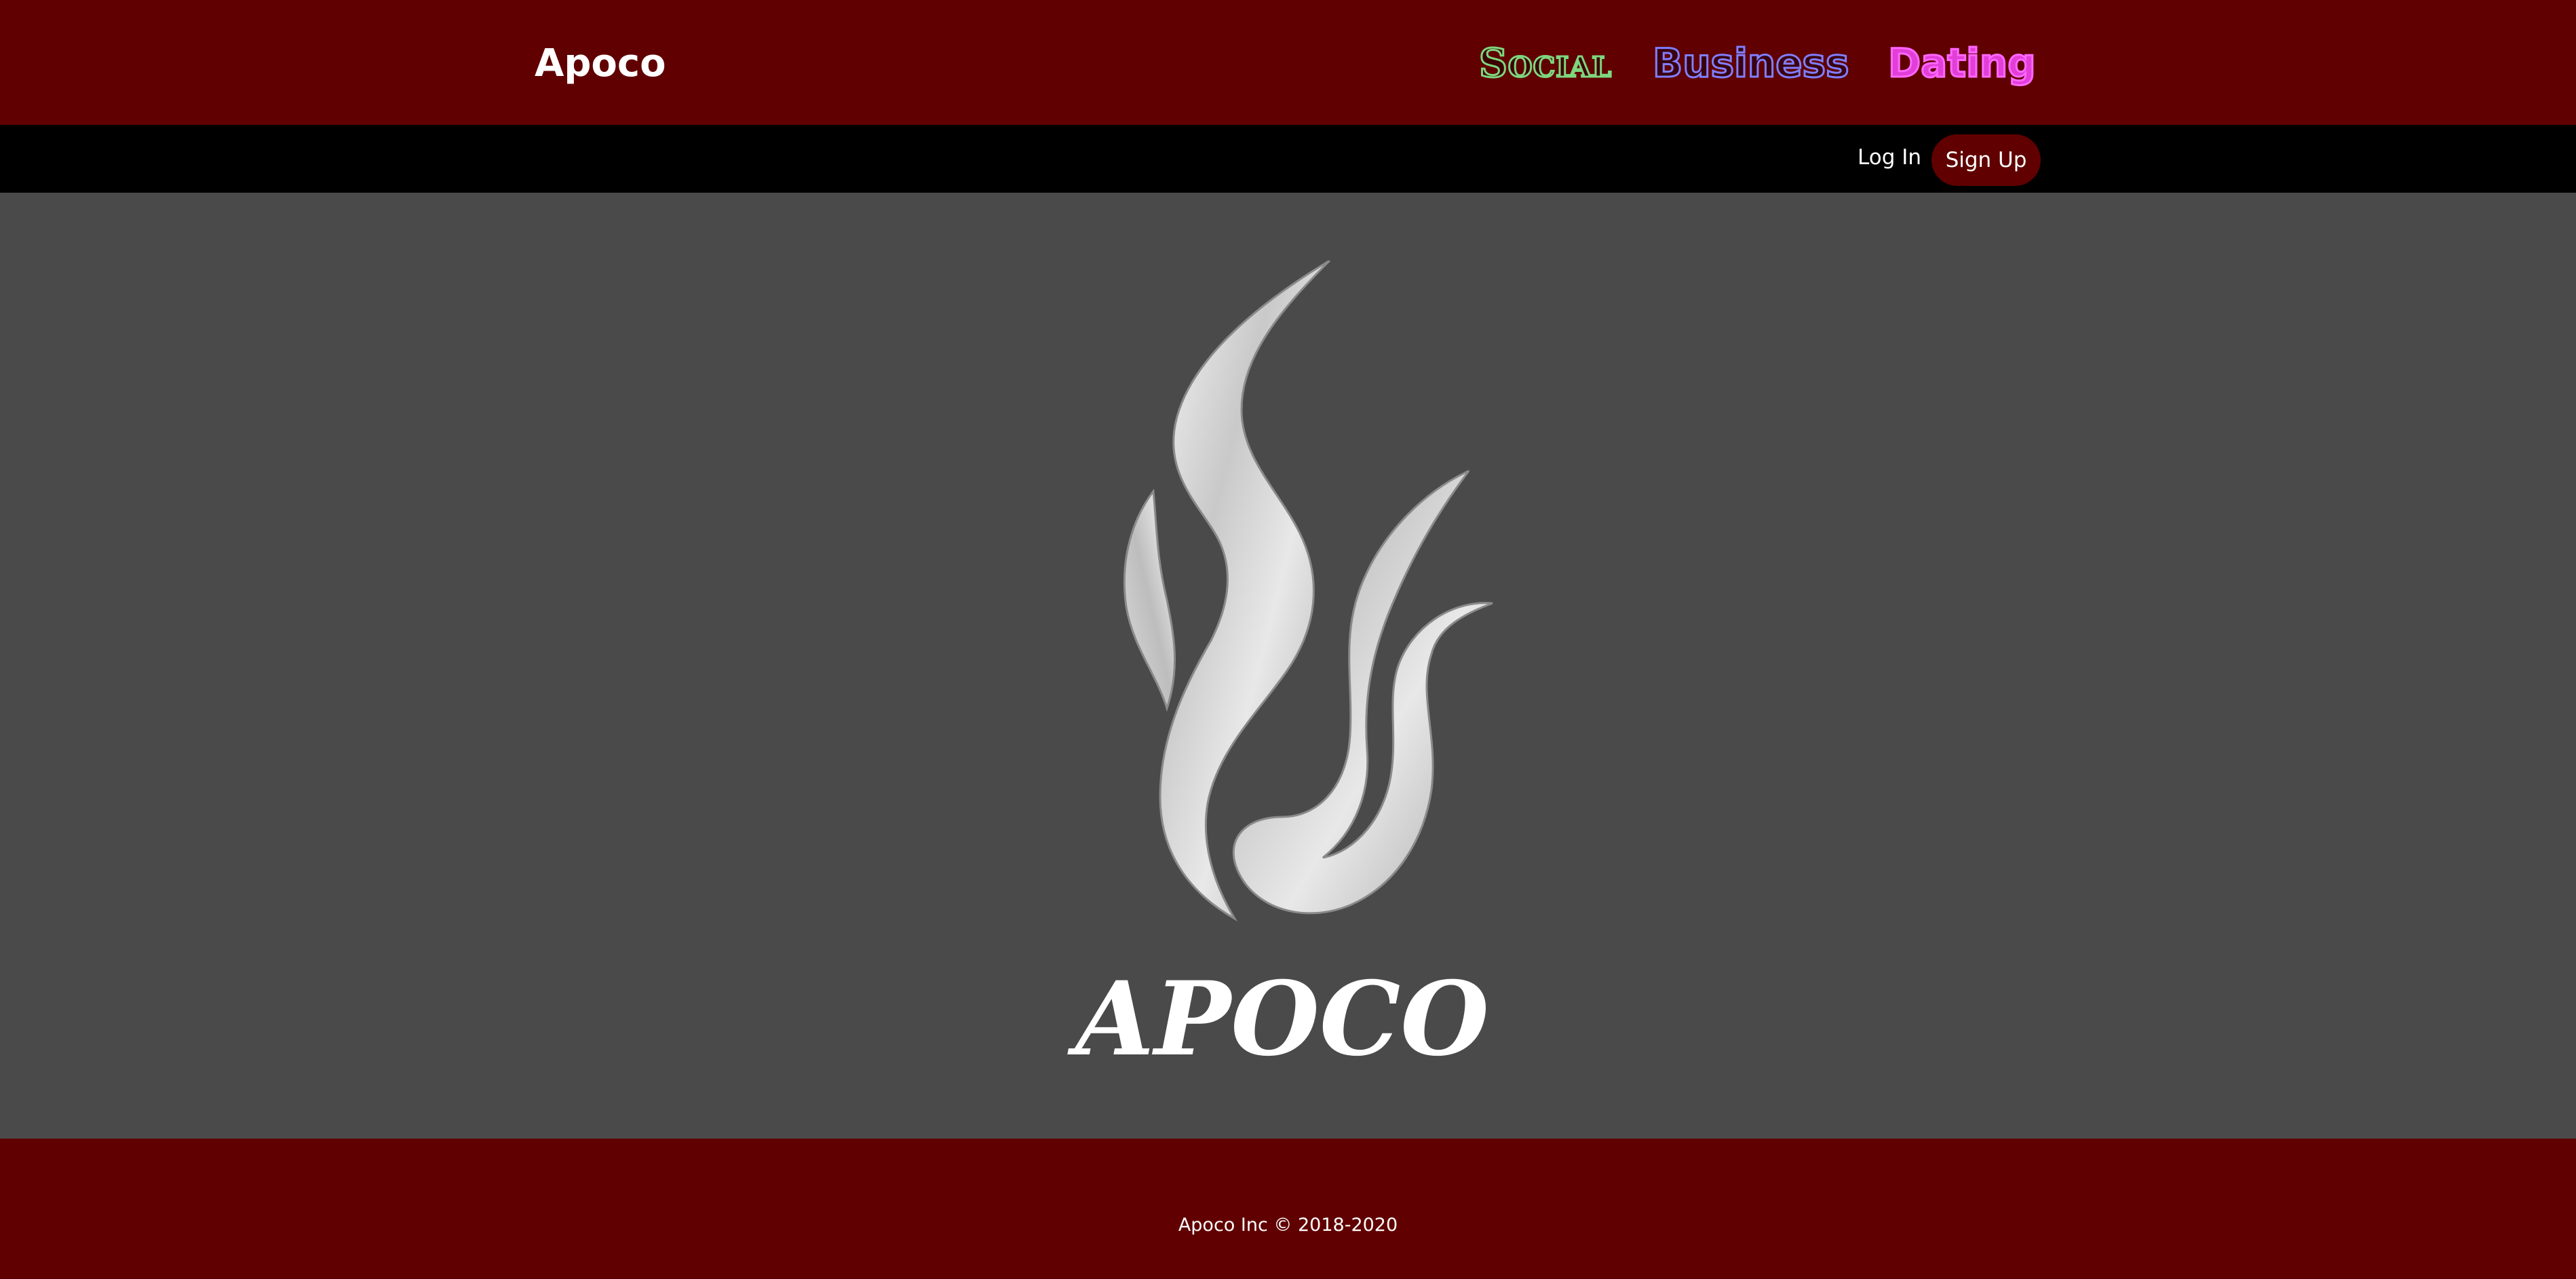 Image resolution: width=2576 pixels, height=1279 pixels. Describe the element at coordinates (1545, 63) in the screenshot. I see `nav-social-link: Social` at that location.